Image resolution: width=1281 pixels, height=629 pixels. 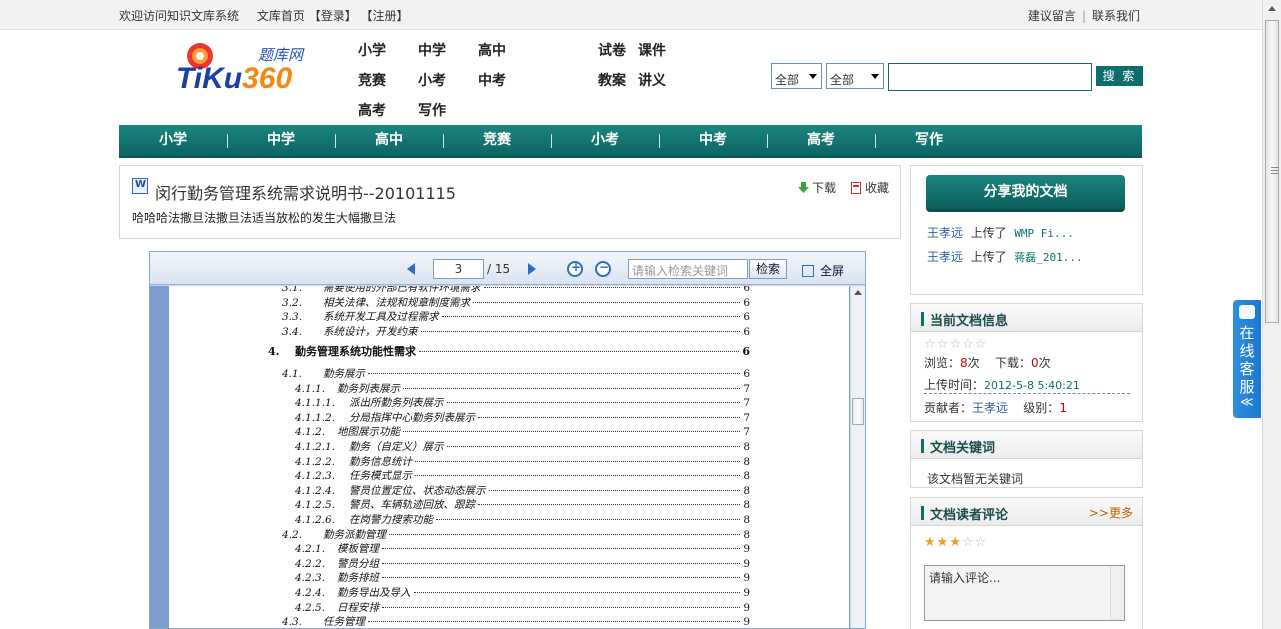 I want to click on toc-entry: 3.3. 系统开发工具及过程需求 6, so click(x=516, y=316).